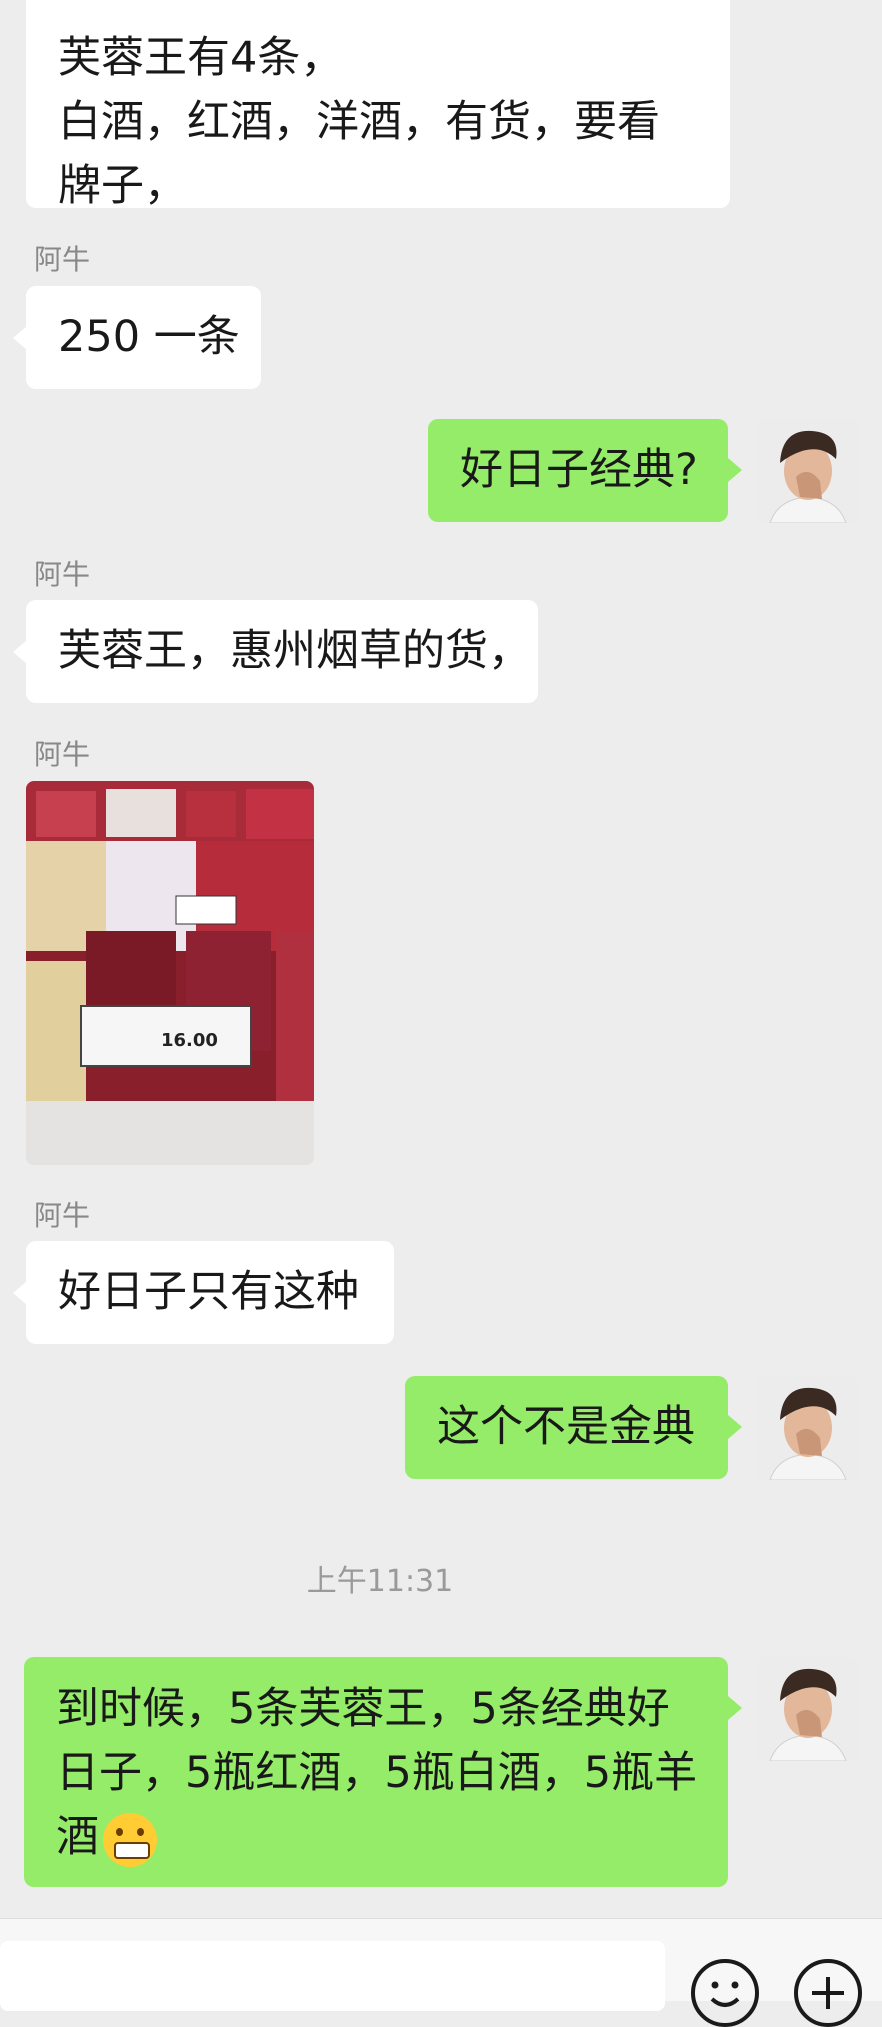 This screenshot has height=2027, width=882. I want to click on timestamp: 上午11:31, so click(380, 1581).